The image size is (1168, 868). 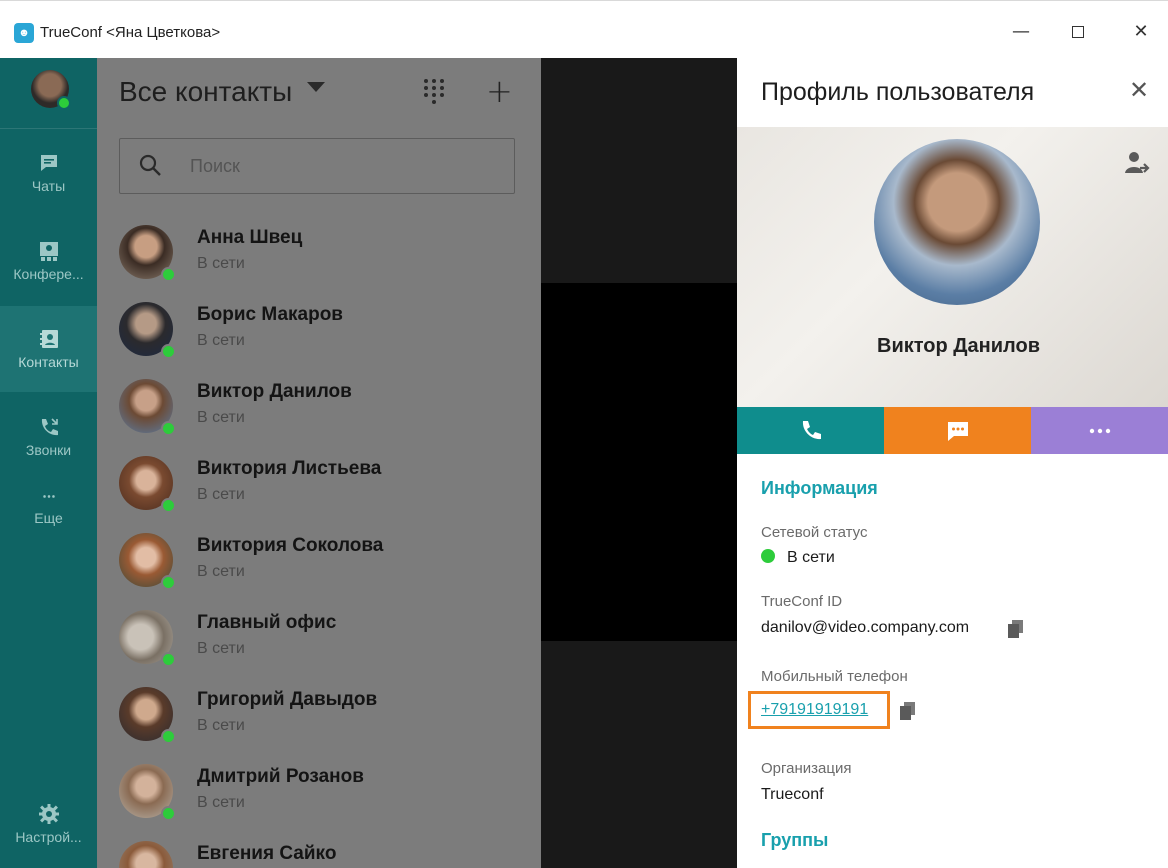 What do you see at coordinates (150, 165) in the screenshot?
I see `search-icon` at bounding box center [150, 165].